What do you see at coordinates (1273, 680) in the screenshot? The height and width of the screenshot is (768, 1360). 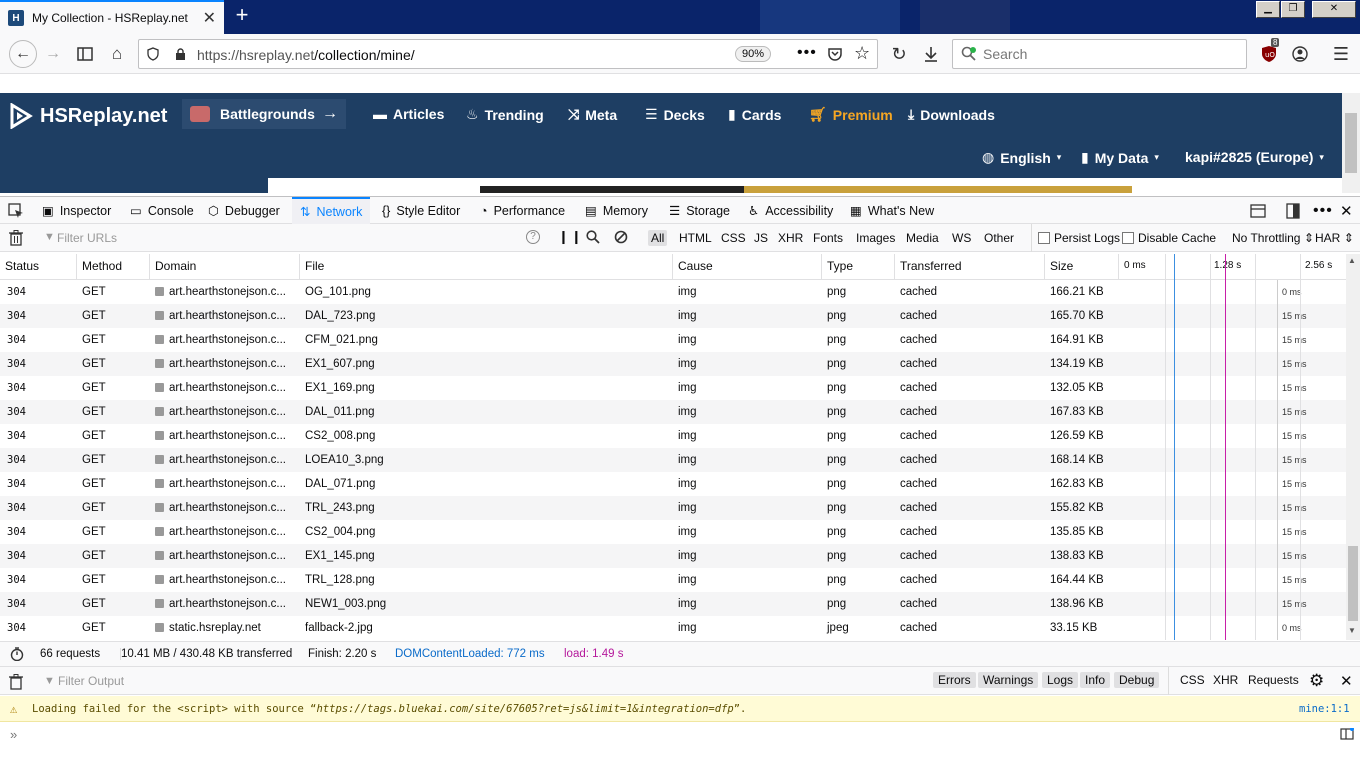 I see `console-filter-requests: Requests` at bounding box center [1273, 680].